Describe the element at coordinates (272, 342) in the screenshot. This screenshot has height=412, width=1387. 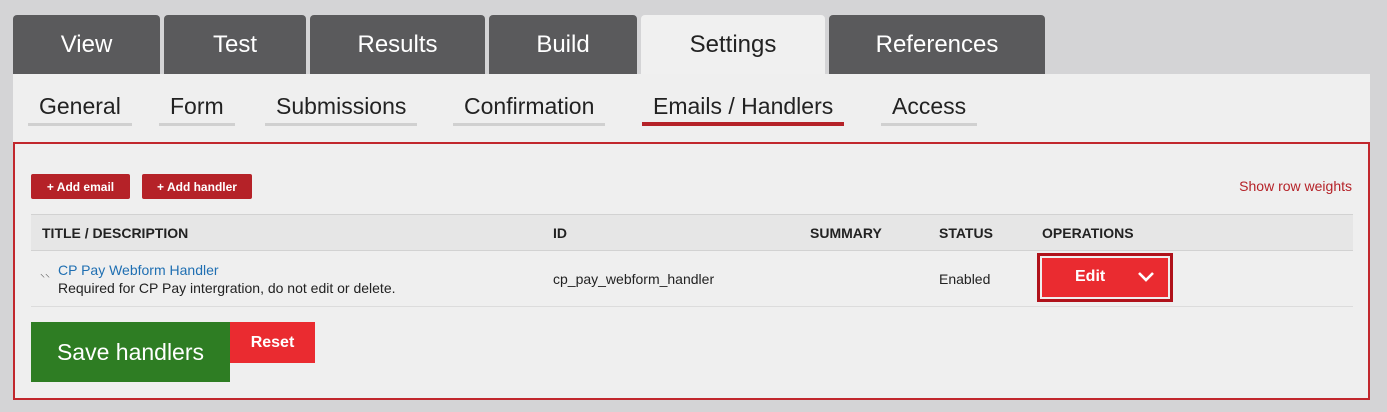
I see `reset-button: Reset` at that location.